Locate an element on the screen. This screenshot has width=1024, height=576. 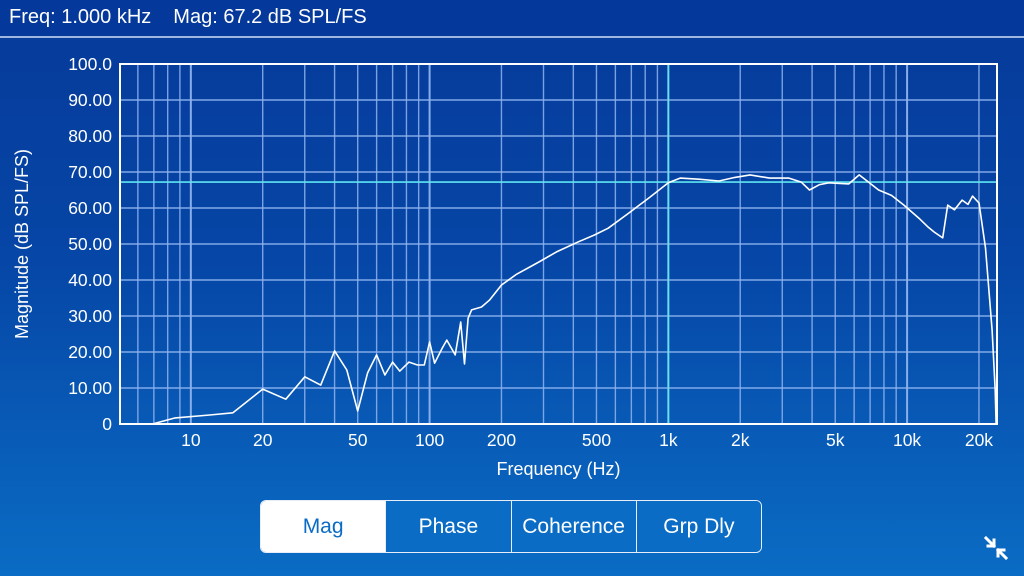
tab-coherence: Coherence is located at coordinates (573, 526).